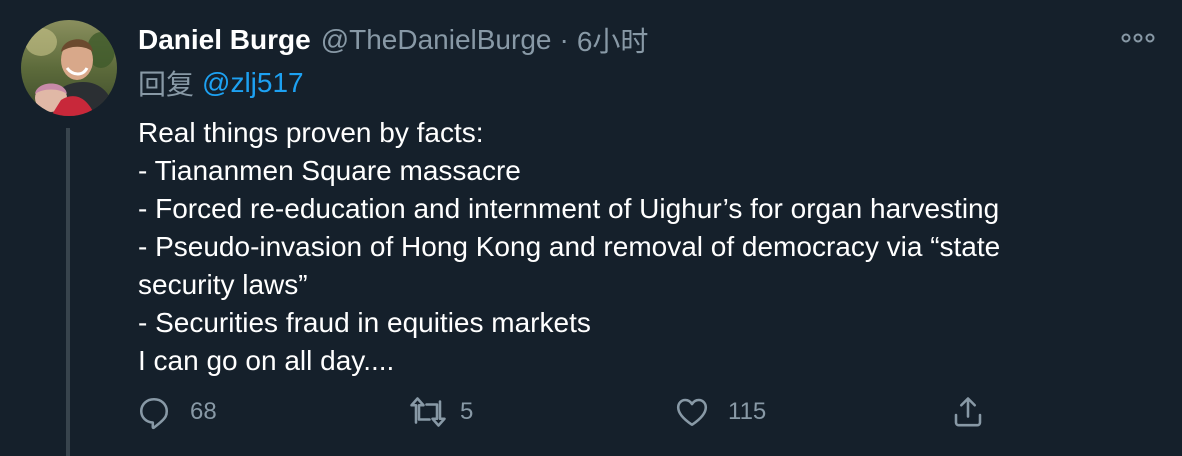 Image resolution: width=1182 pixels, height=456 pixels. Describe the element at coordinates (428, 412) in the screenshot. I see `retweet-icon` at that location.